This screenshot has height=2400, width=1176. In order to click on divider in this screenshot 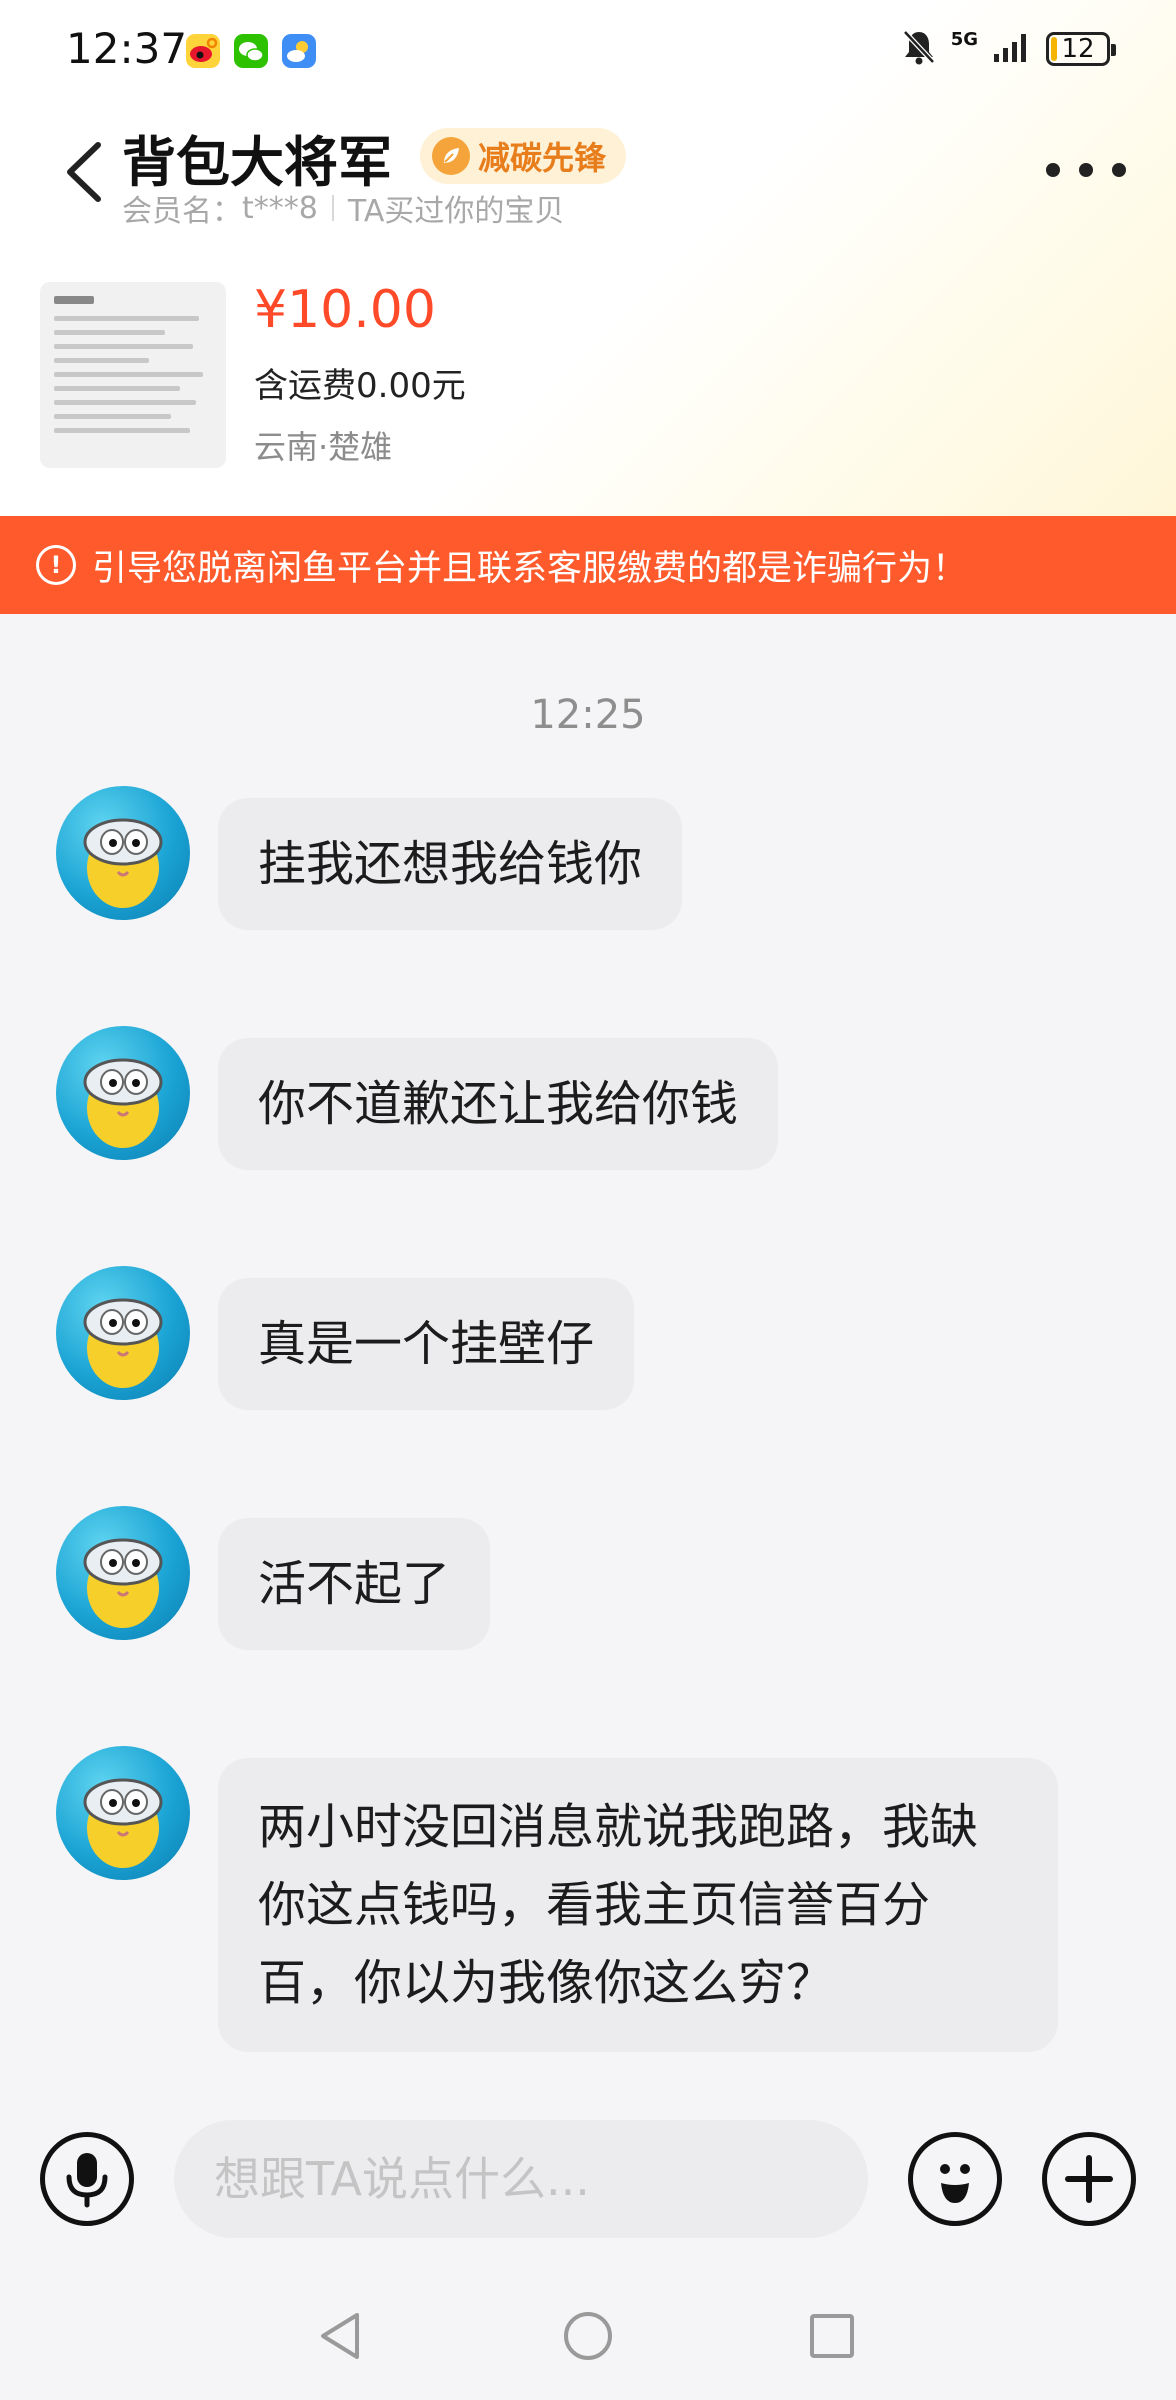, I will do `click(332, 208)`.